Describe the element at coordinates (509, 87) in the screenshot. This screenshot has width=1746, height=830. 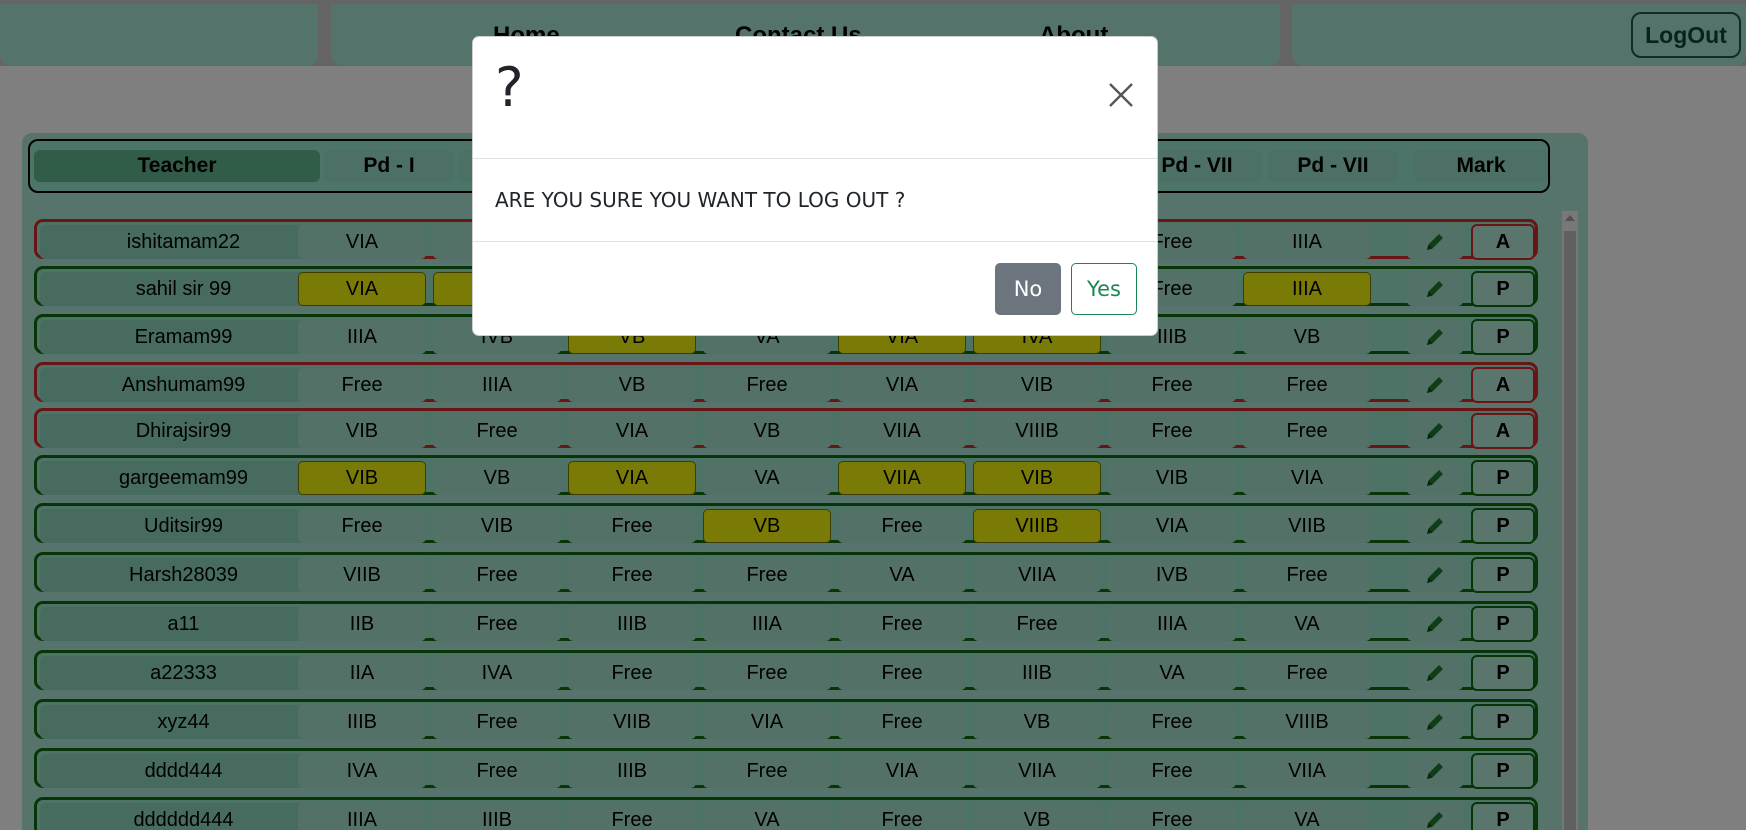
I see `modal-title: ?` at that location.